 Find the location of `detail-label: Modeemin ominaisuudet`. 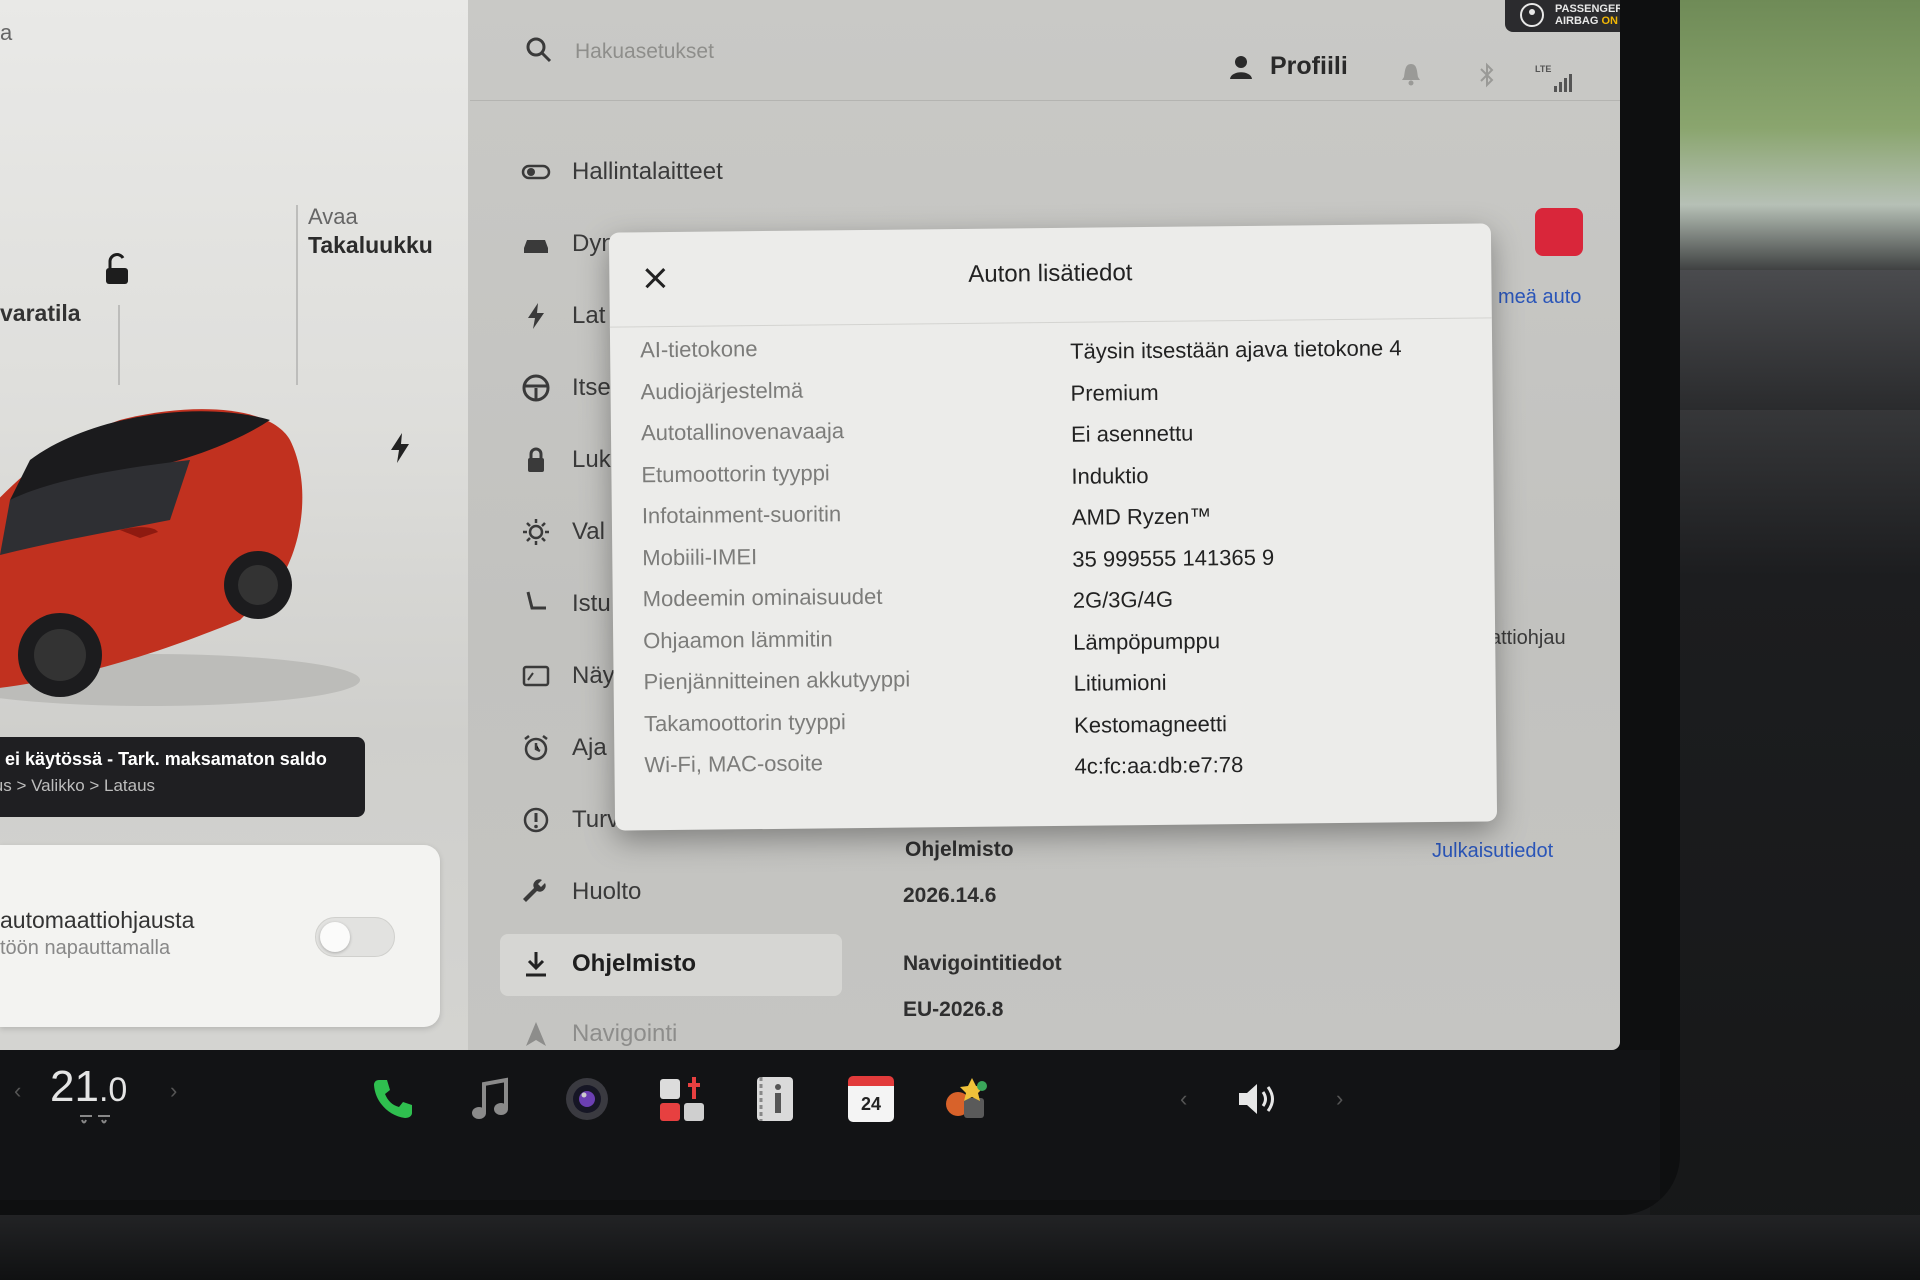

detail-label: Modeemin ominaisuudet is located at coordinates (762, 597).